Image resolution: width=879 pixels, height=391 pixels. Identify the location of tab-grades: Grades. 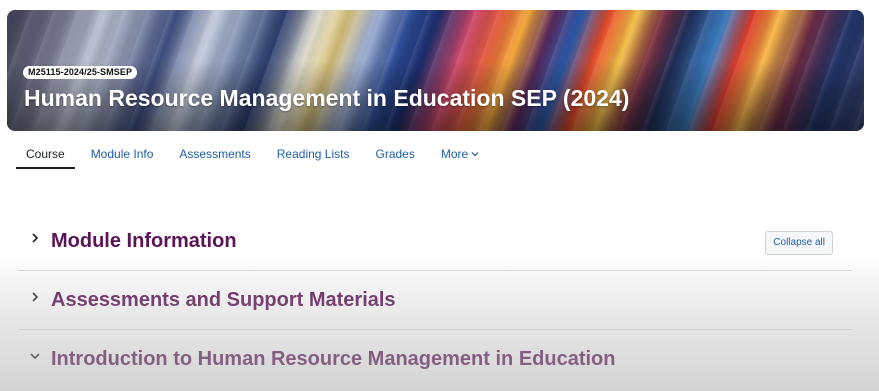
(394, 155).